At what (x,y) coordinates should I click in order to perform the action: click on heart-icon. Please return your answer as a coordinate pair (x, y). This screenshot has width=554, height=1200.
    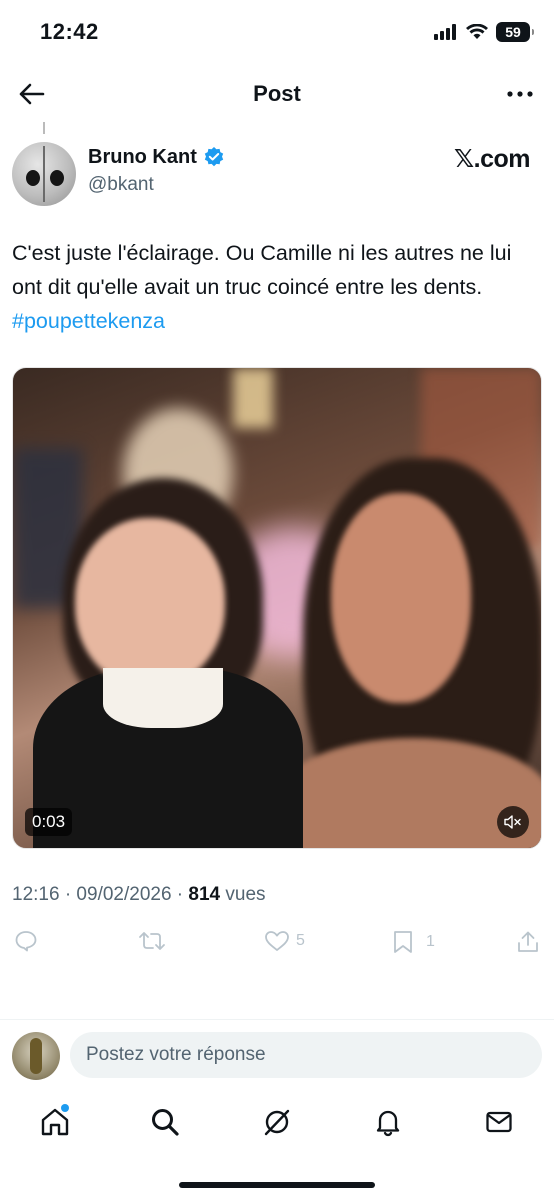
    Looking at the image, I should click on (277, 941).